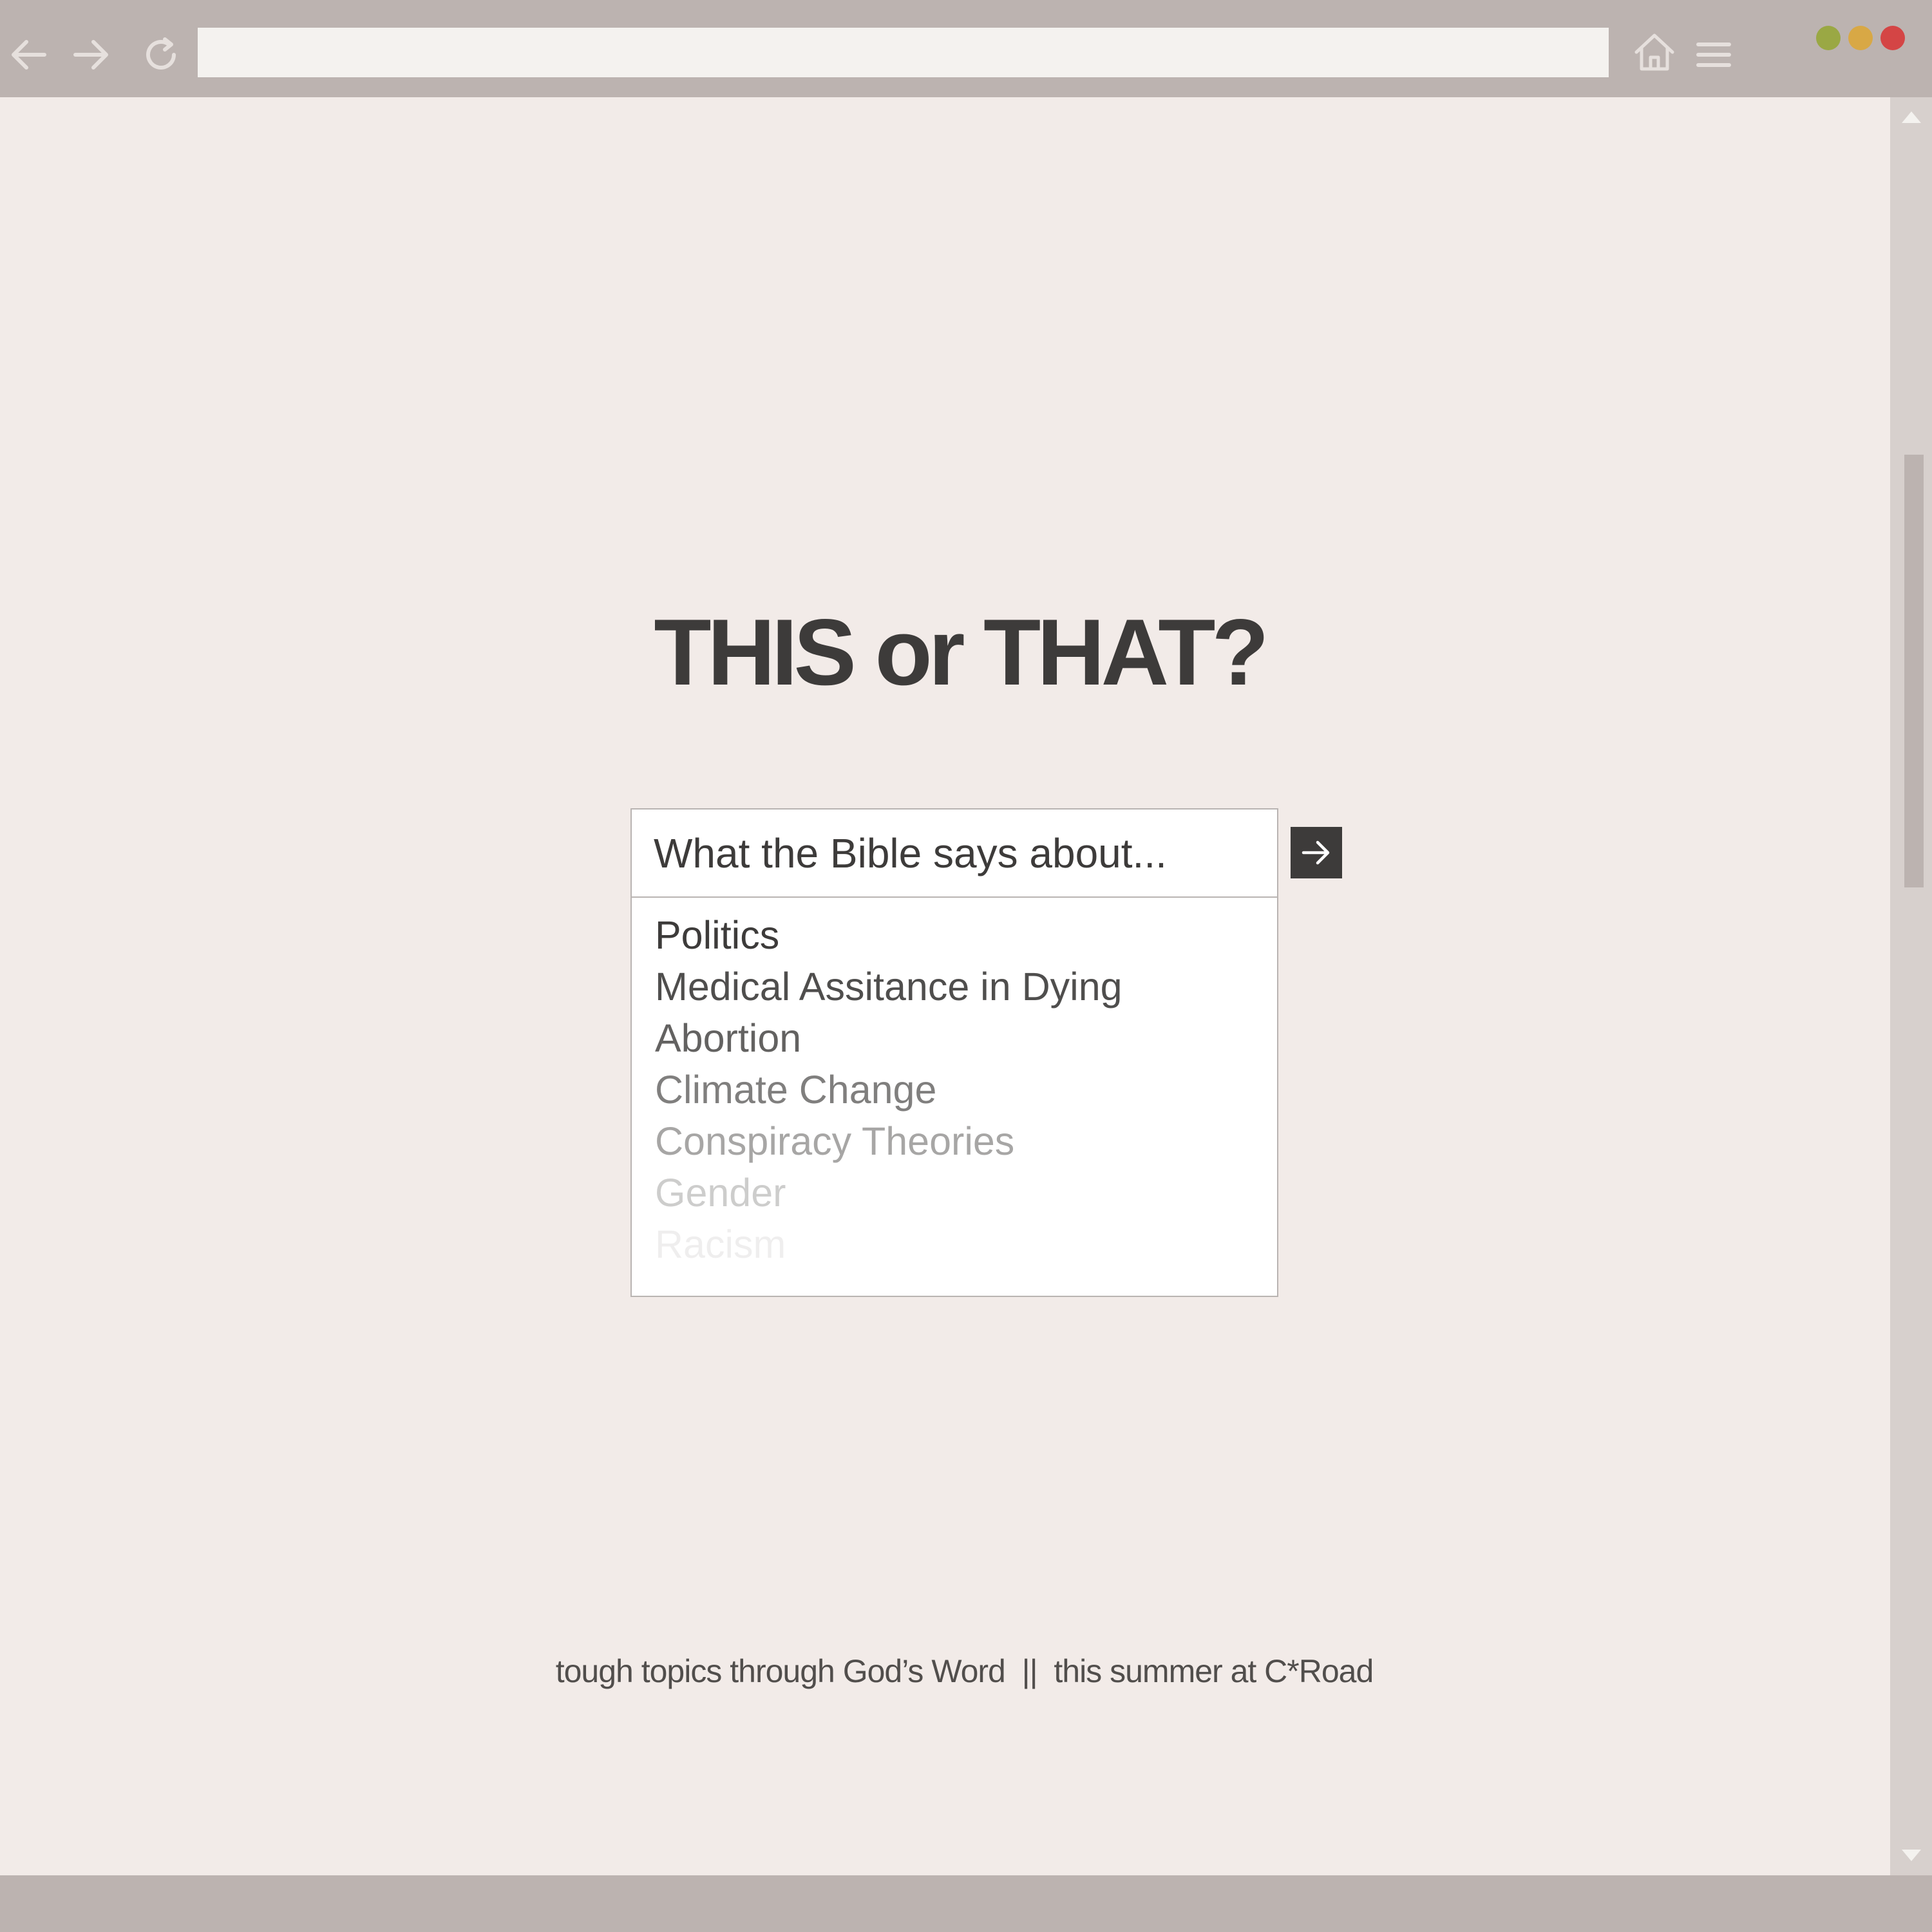 The width and height of the screenshot is (1932, 1932). What do you see at coordinates (1914, 671) in the screenshot?
I see `scroll-thumb` at bounding box center [1914, 671].